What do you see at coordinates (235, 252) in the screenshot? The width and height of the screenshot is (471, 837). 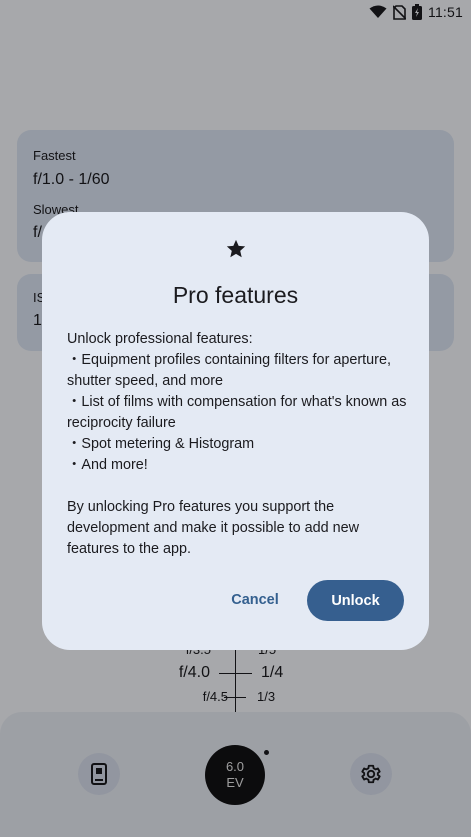 I see `star-icon` at bounding box center [235, 252].